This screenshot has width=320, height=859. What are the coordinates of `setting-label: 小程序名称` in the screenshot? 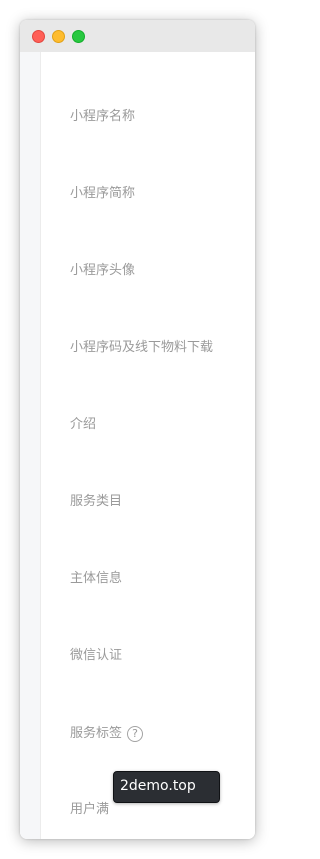 It's located at (103, 116).